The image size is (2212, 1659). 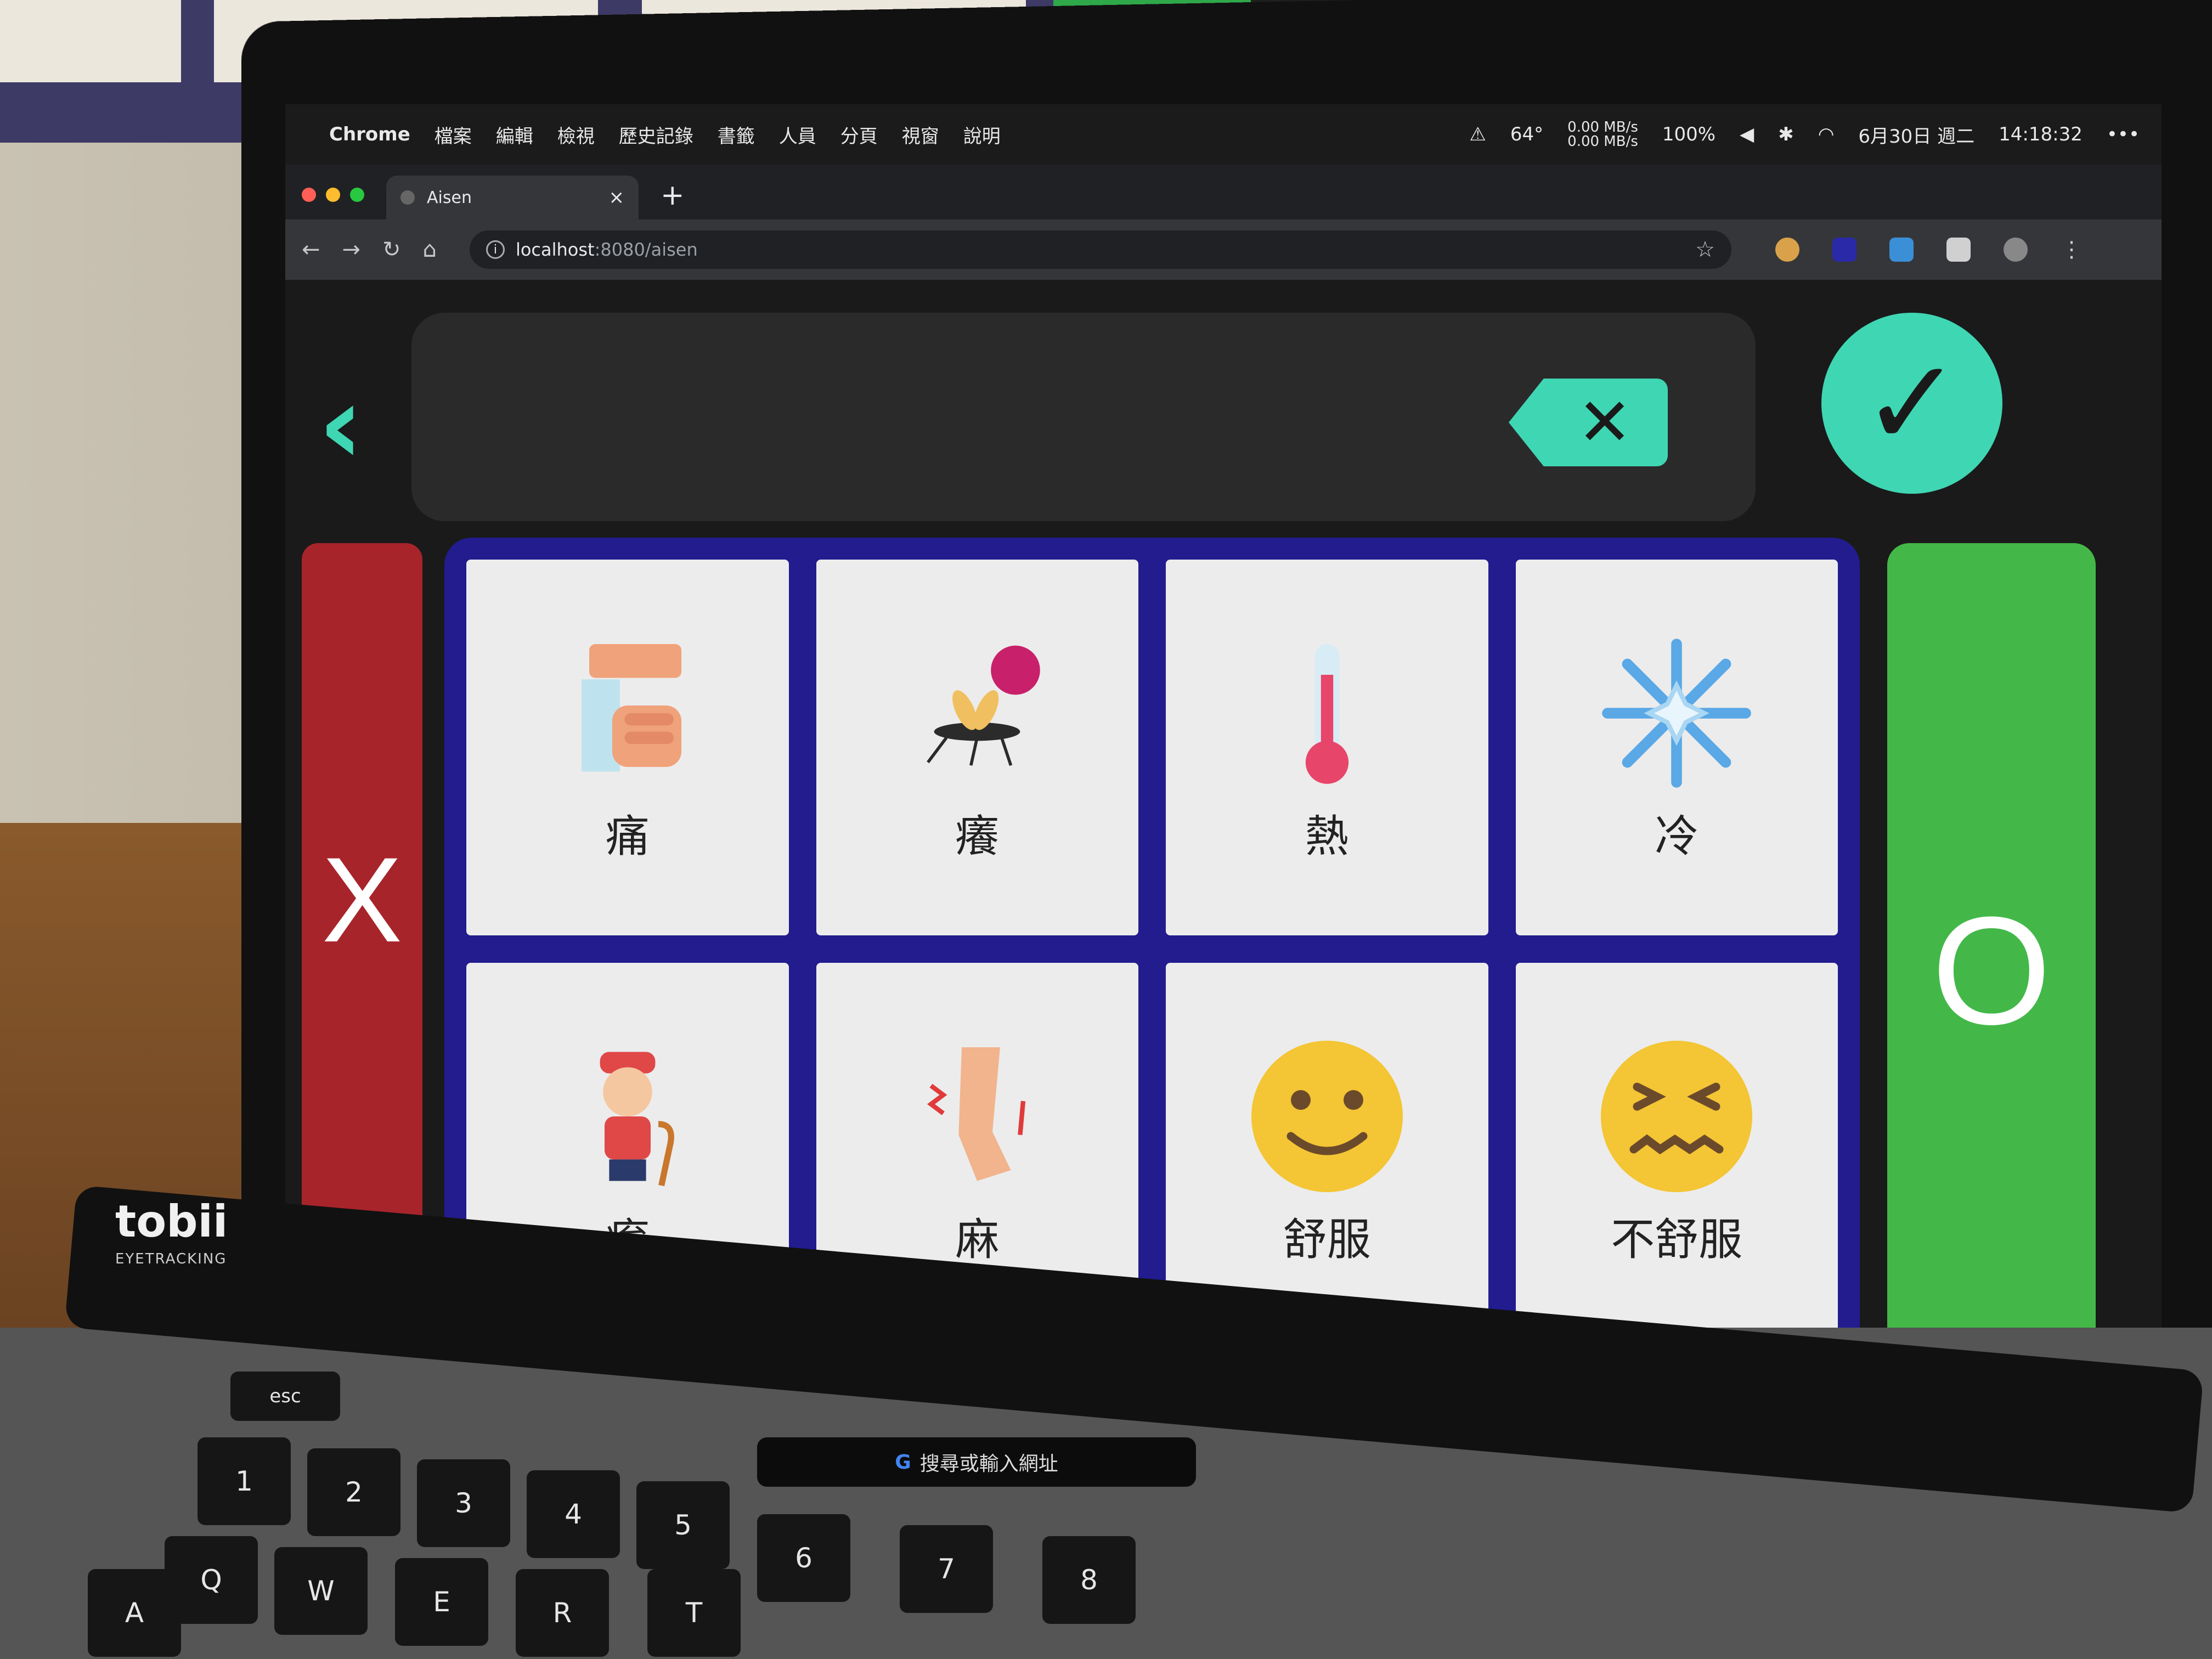 What do you see at coordinates (977, 713) in the screenshot?
I see `mosquito-icon` at bounding box center [977, 713].